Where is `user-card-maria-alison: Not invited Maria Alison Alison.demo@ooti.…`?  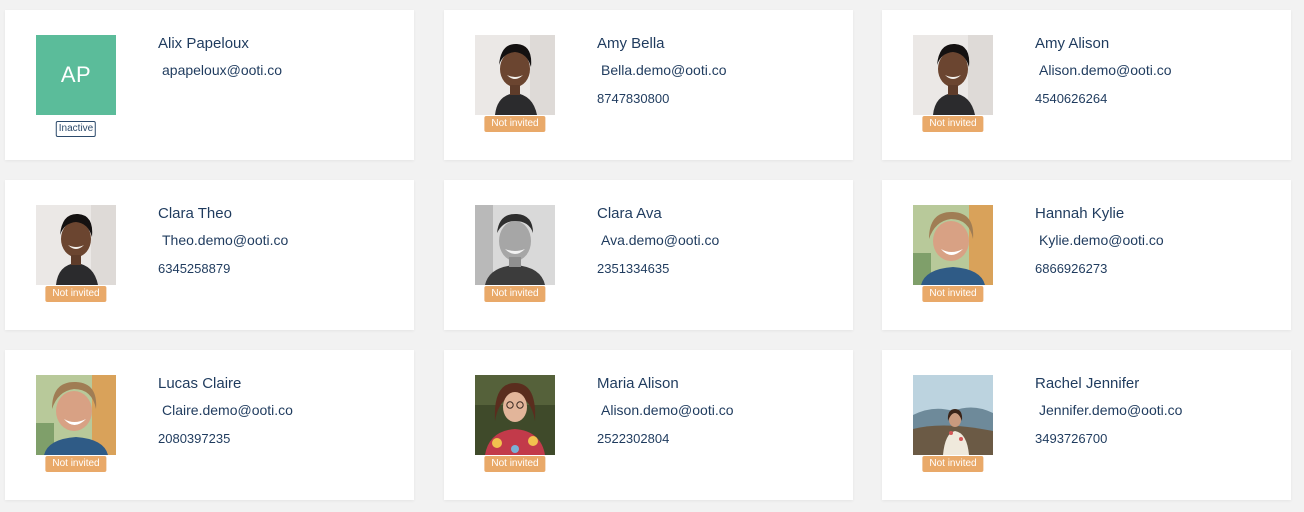
user-card-maria-alison: Not invited Maria Alison Alison.demo@ooti.… is located at coordinates (648, 425).